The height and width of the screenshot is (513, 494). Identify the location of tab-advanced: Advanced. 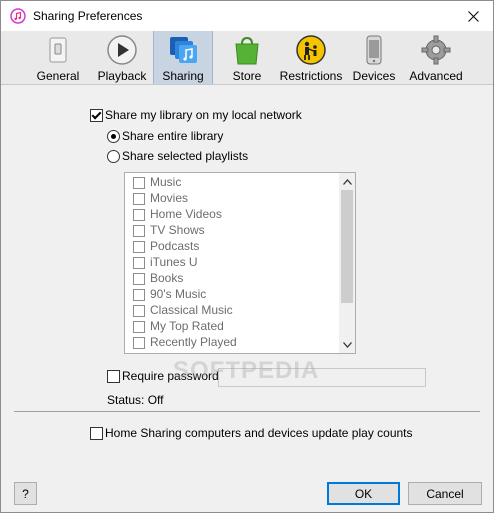
(436, 57).